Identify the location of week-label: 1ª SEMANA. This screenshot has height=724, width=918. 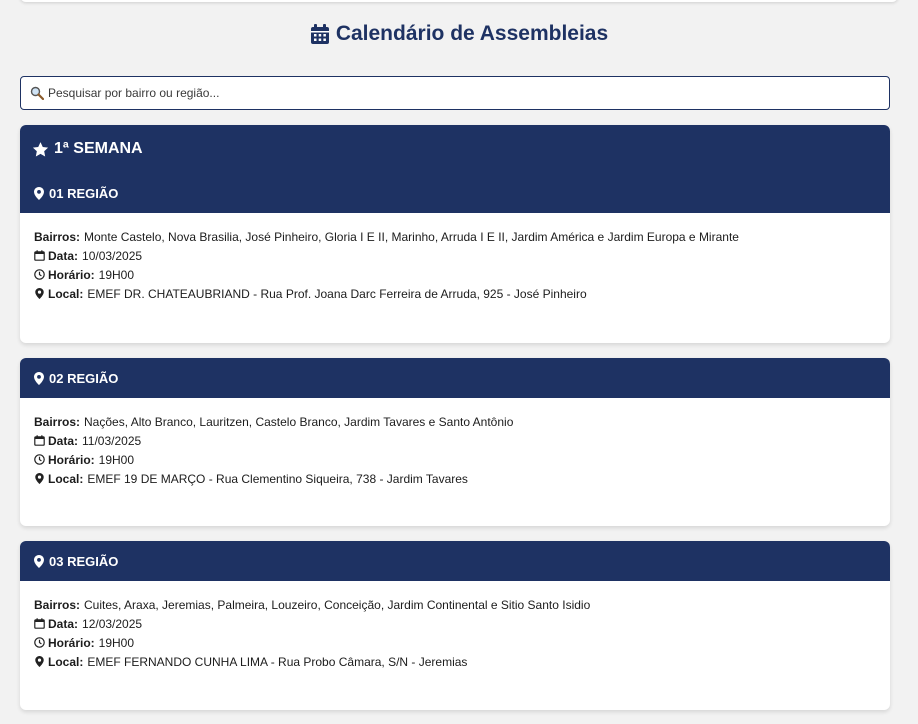
(98, 148).